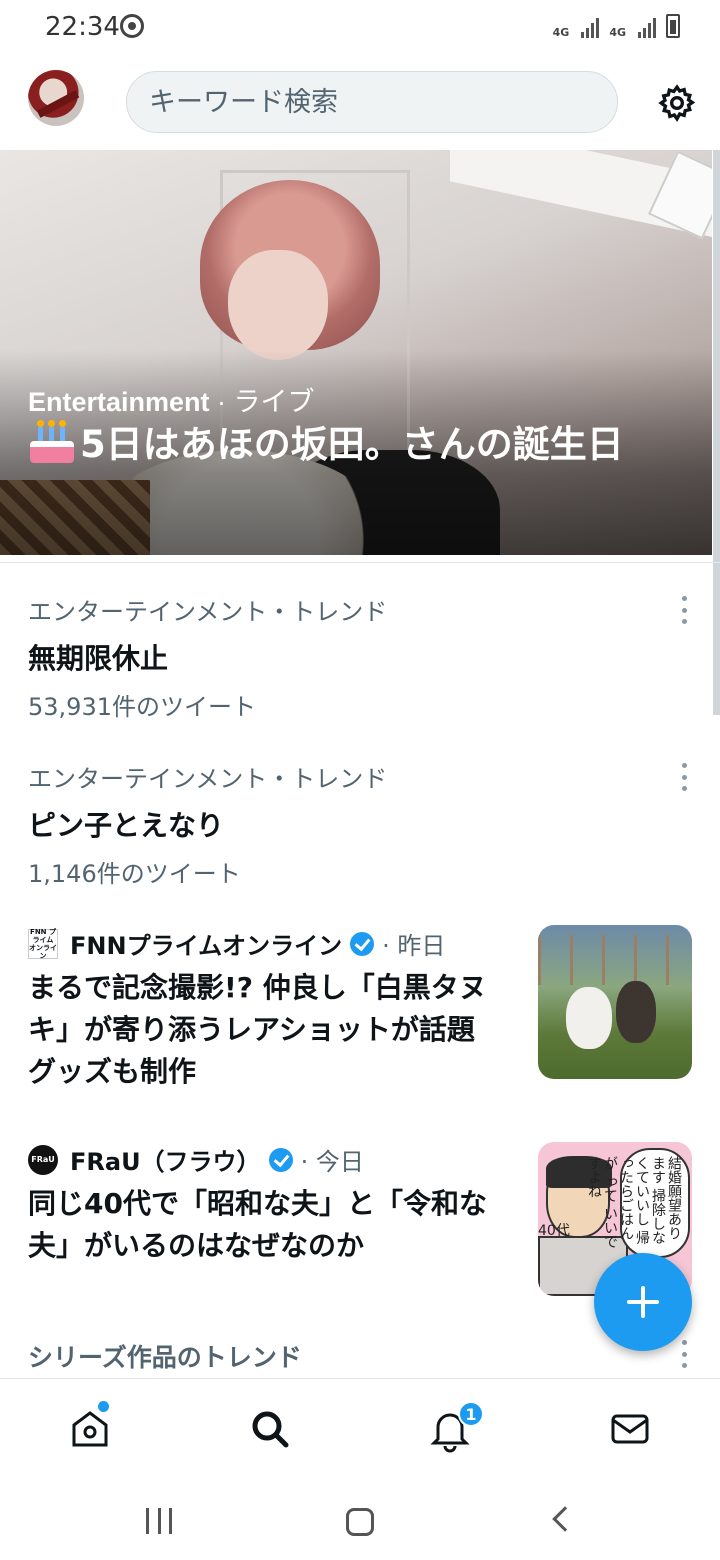  What do you see at coordinates (142, 707) in the screenshot?
I see `trend-count: 53,931件のツイート` at bounding box center [142, 707].